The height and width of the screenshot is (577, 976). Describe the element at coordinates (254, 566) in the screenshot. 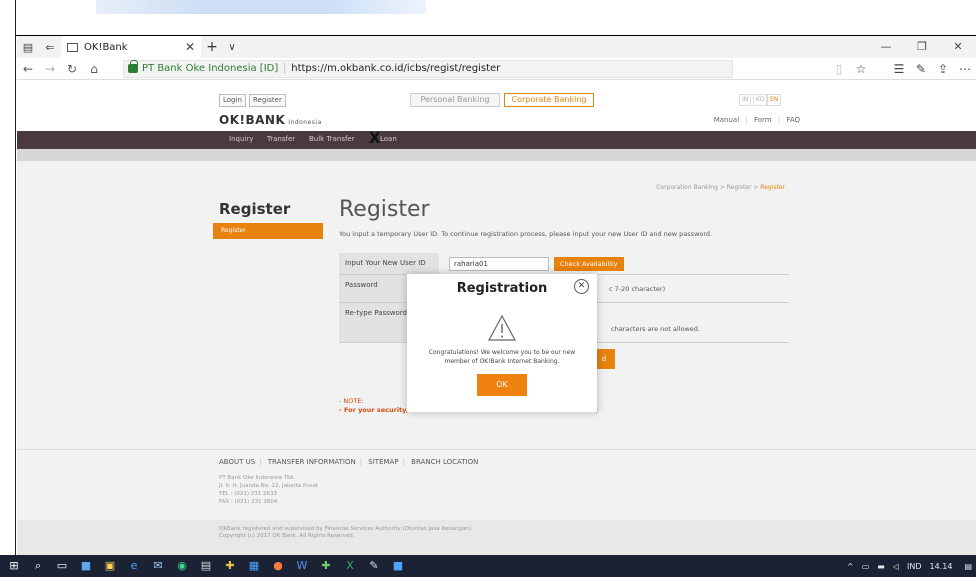

I see `app-icon-blue: ▦` at that location.